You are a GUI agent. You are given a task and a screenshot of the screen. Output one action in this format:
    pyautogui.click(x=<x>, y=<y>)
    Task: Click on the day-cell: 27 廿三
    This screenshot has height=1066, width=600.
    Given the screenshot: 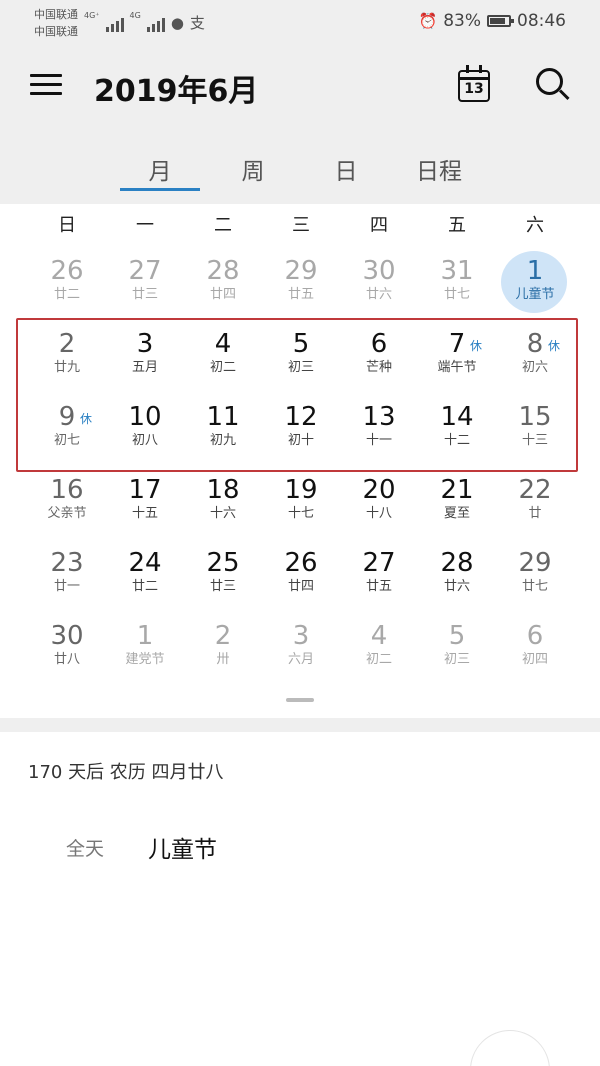 What is the action you would take?
    pyautogui.click(x=145, y=286)
    